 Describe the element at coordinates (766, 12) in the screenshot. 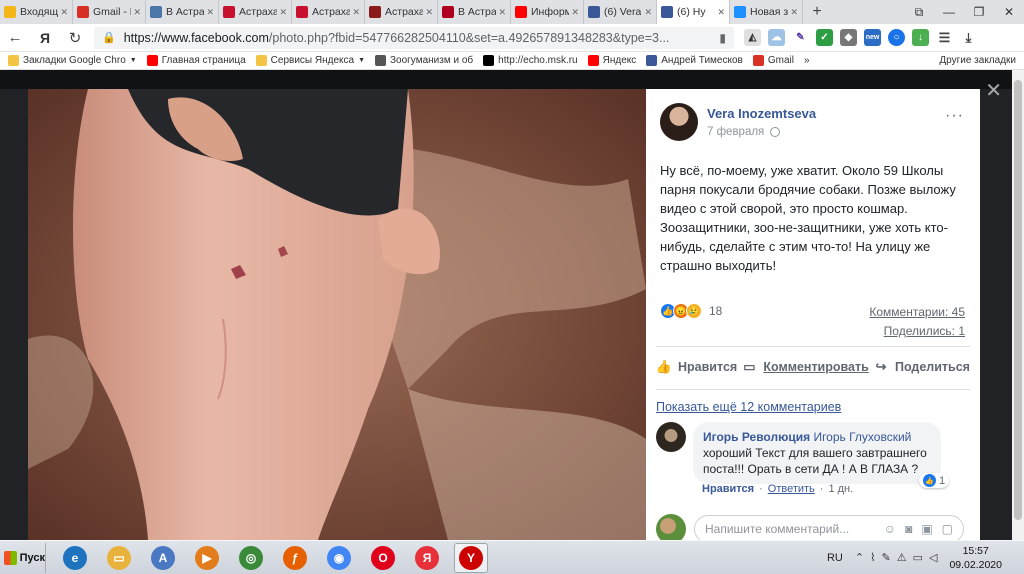

I see `browser-tab: Новая за✕` at that location.